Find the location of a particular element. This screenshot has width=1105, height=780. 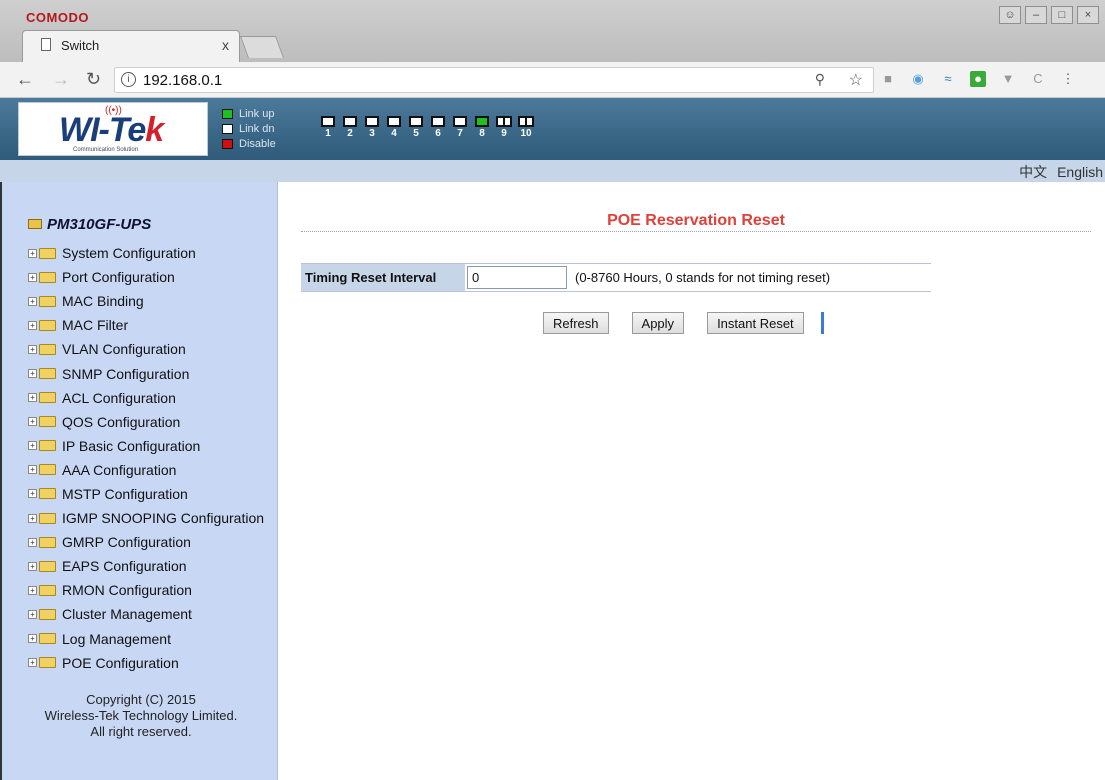

sidebar-item-log-management: + Log Management is located at coordinates (146, 639).